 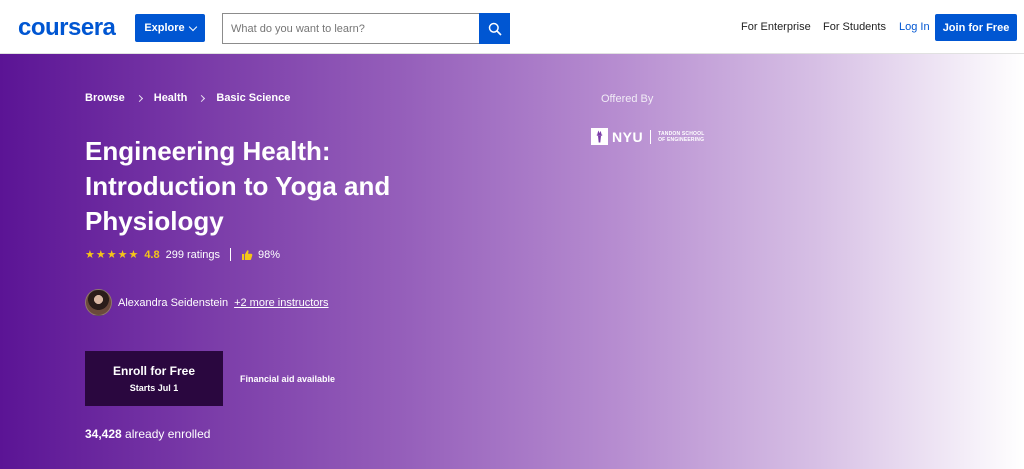 What do you see at coordinates (269, 254) in the screenshot?
I see `approval-rate: 98%` at bounding box center [269, 254].